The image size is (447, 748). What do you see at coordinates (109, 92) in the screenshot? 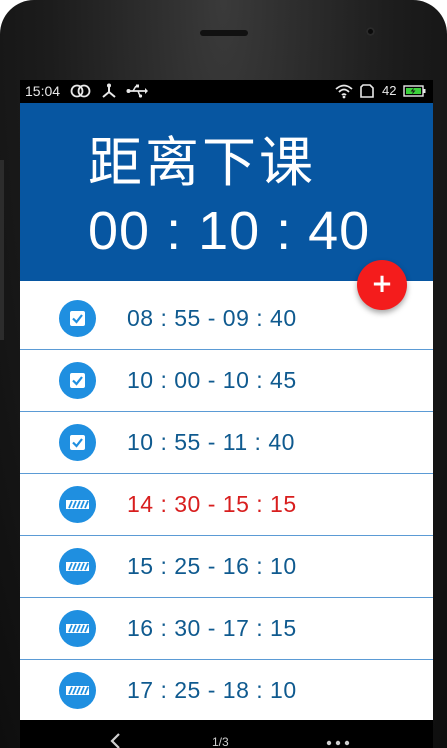
I see `network-share-icon` at bounding box center [109, 92].